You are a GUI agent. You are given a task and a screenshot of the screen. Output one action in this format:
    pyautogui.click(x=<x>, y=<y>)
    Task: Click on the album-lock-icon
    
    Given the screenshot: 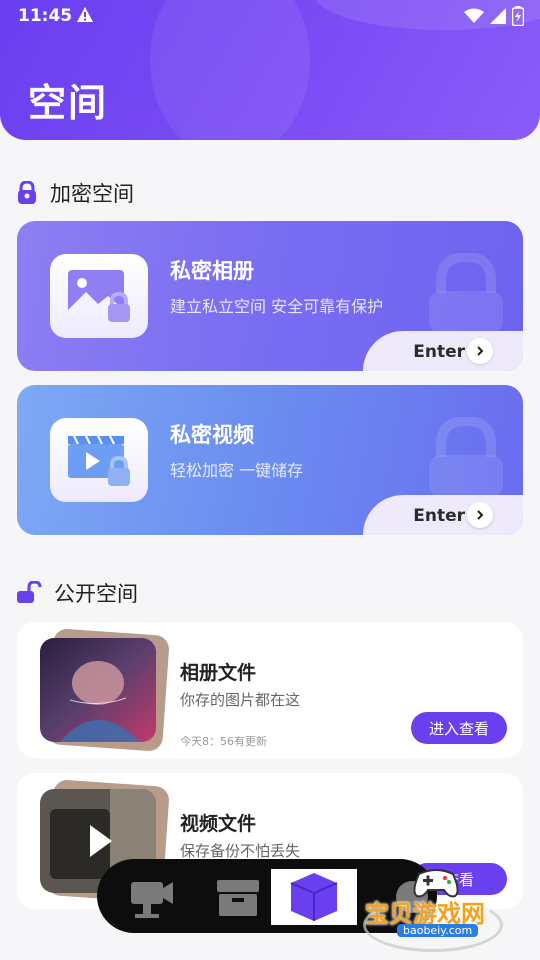 What is the action you would take?
    pyautogui.click(x=99, y=296)
    